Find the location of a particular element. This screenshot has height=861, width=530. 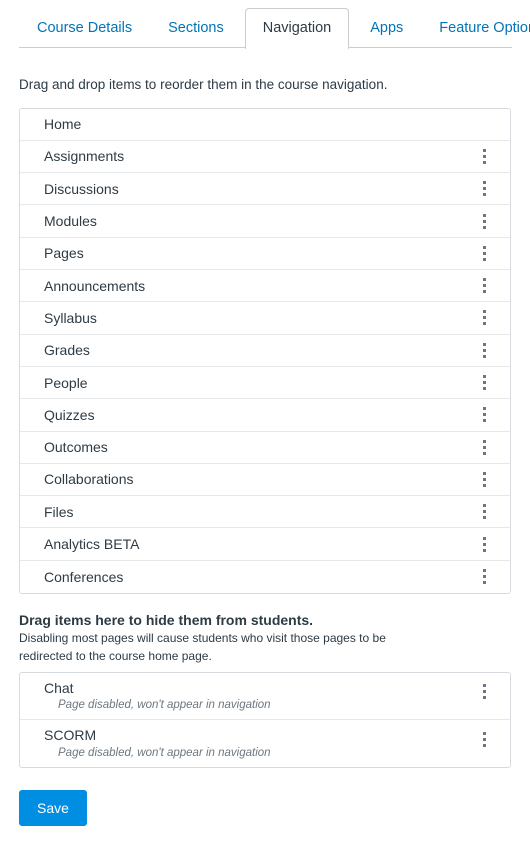

nav-item: Outcomes is located at coordinates (265, 447).